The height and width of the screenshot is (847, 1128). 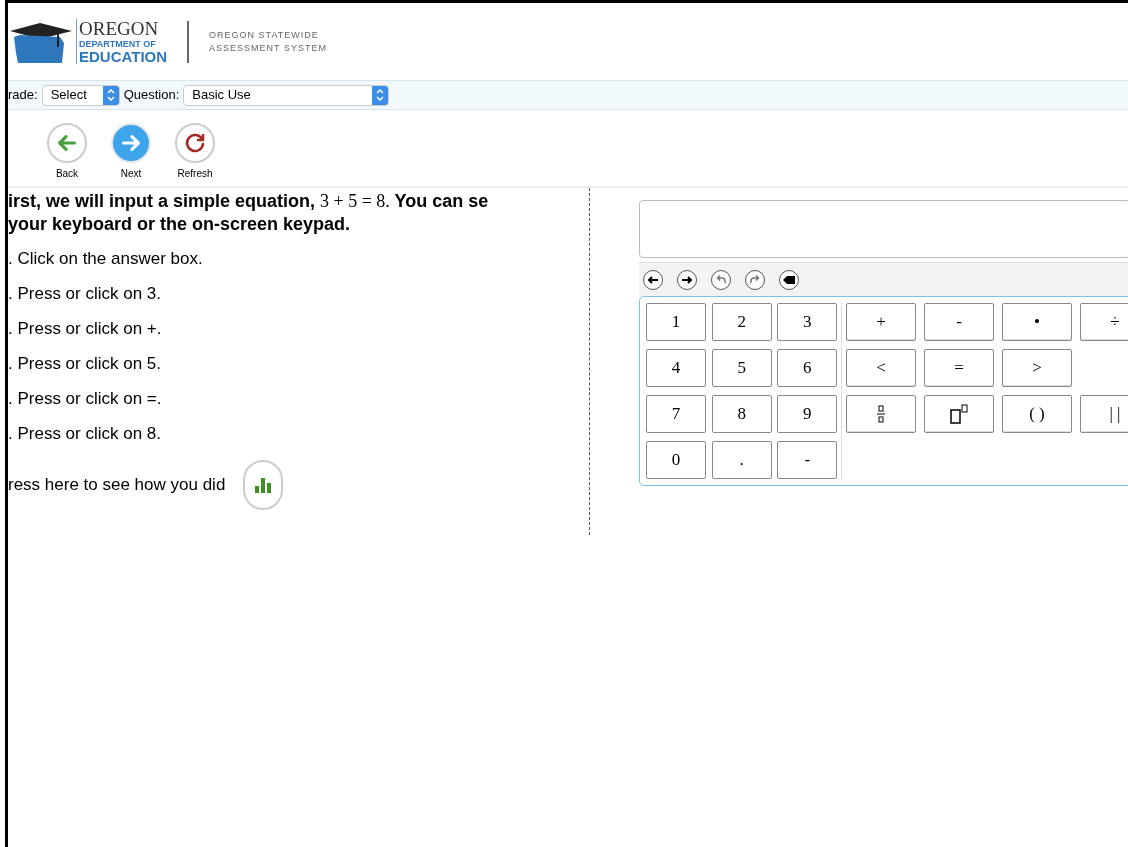 What do you see at coordinates (741, 460) in the screenshot?
I see `number-key: .` at bounding box center [741, 460].